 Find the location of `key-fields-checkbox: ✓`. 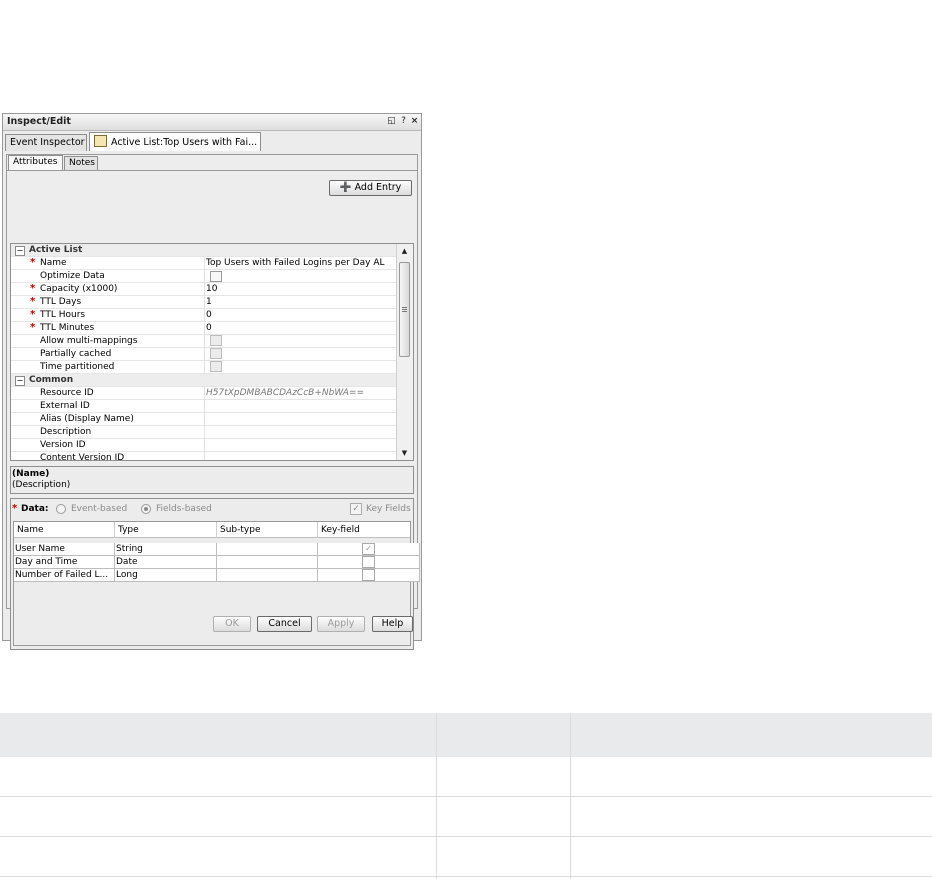

key-fields-checkbox: ✓ is located at coordinates (356, 509).